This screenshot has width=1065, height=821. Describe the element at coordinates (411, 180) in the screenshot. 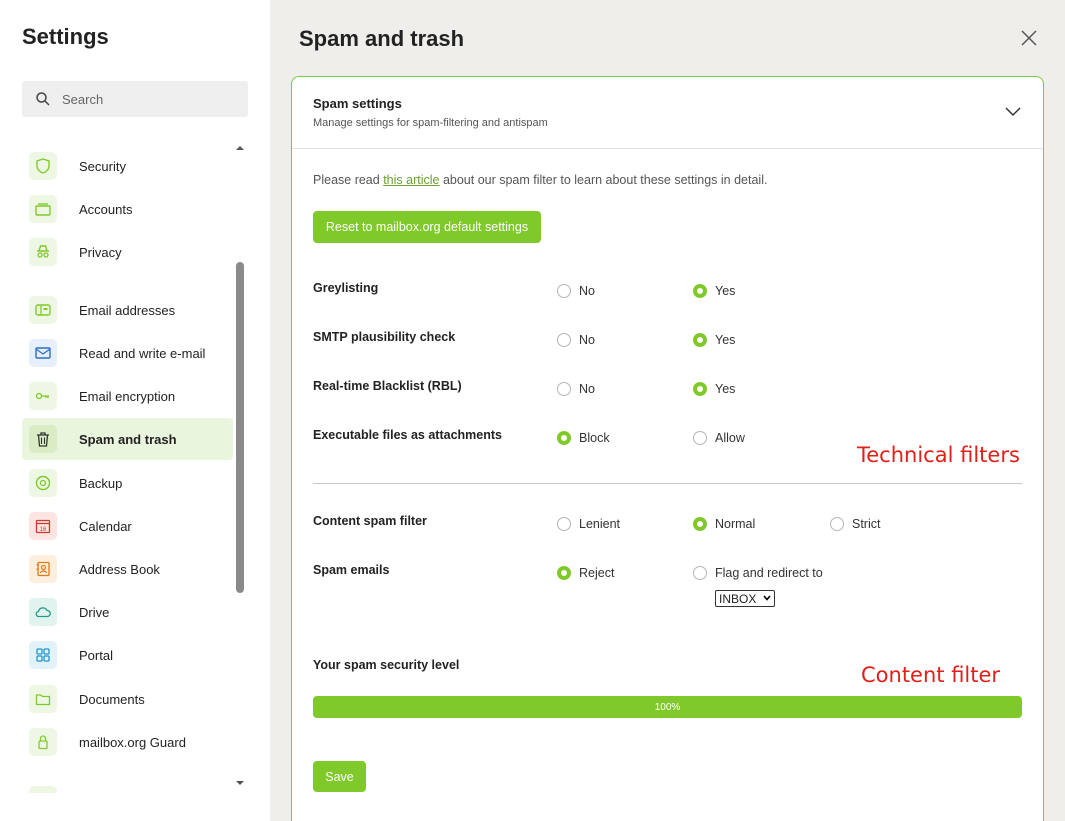

I see `article-link: this article` at that location.